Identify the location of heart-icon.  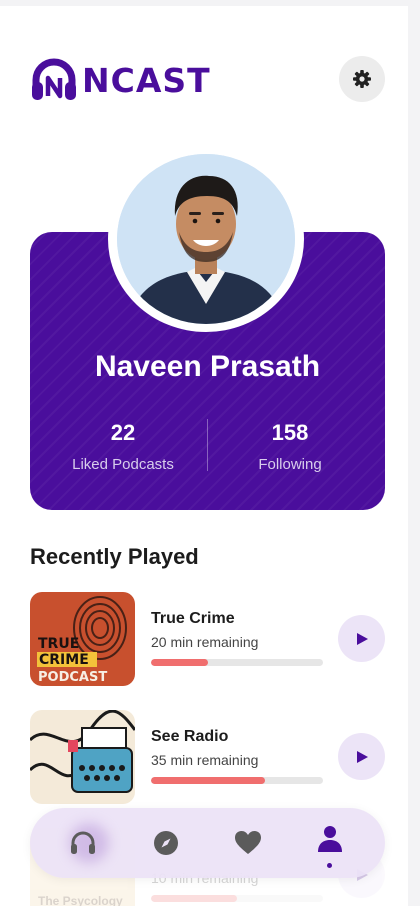
(248, 842).